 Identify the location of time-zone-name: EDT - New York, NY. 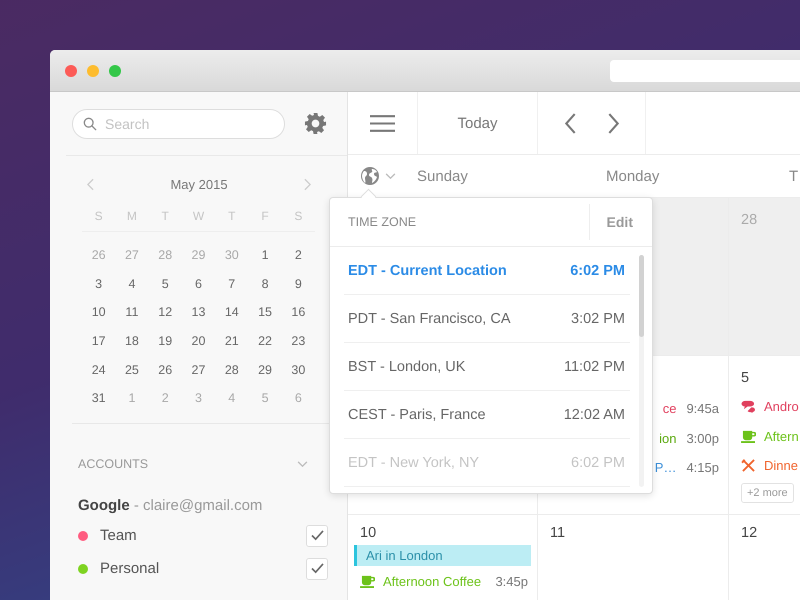
(414, 462).